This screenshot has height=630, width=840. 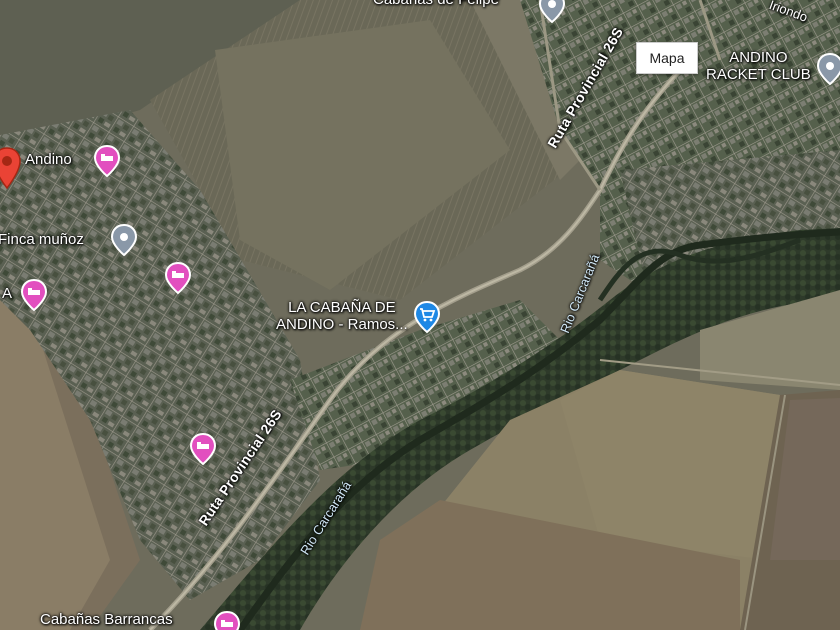 What do you see at coordinates (758, 74) in the screenshot?
I see `racket-label-line2: RACKET CLUB` at bounding box center [758, 74].